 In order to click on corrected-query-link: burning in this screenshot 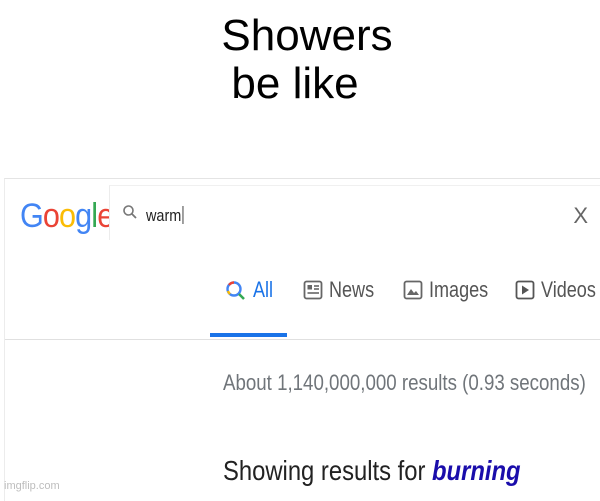, I will do `click(476, 470)`.